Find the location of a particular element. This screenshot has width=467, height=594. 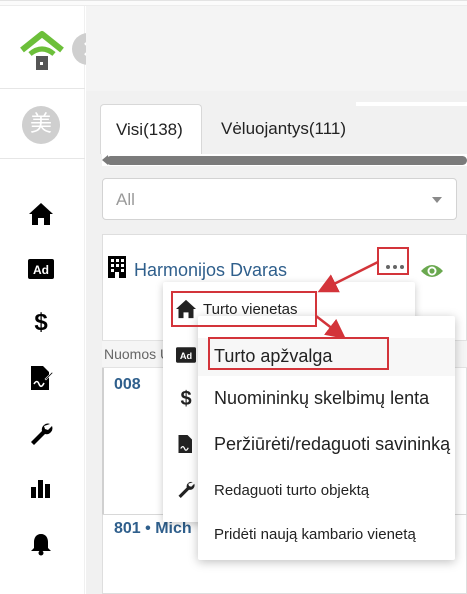

property-title: Harmonijos Dvaras is located at coordinates (210, 270).